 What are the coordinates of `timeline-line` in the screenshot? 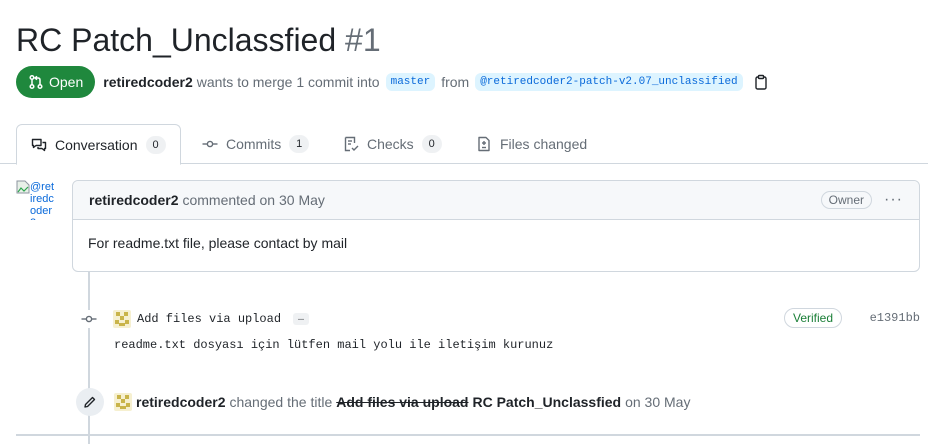 It's located at (89, 358).